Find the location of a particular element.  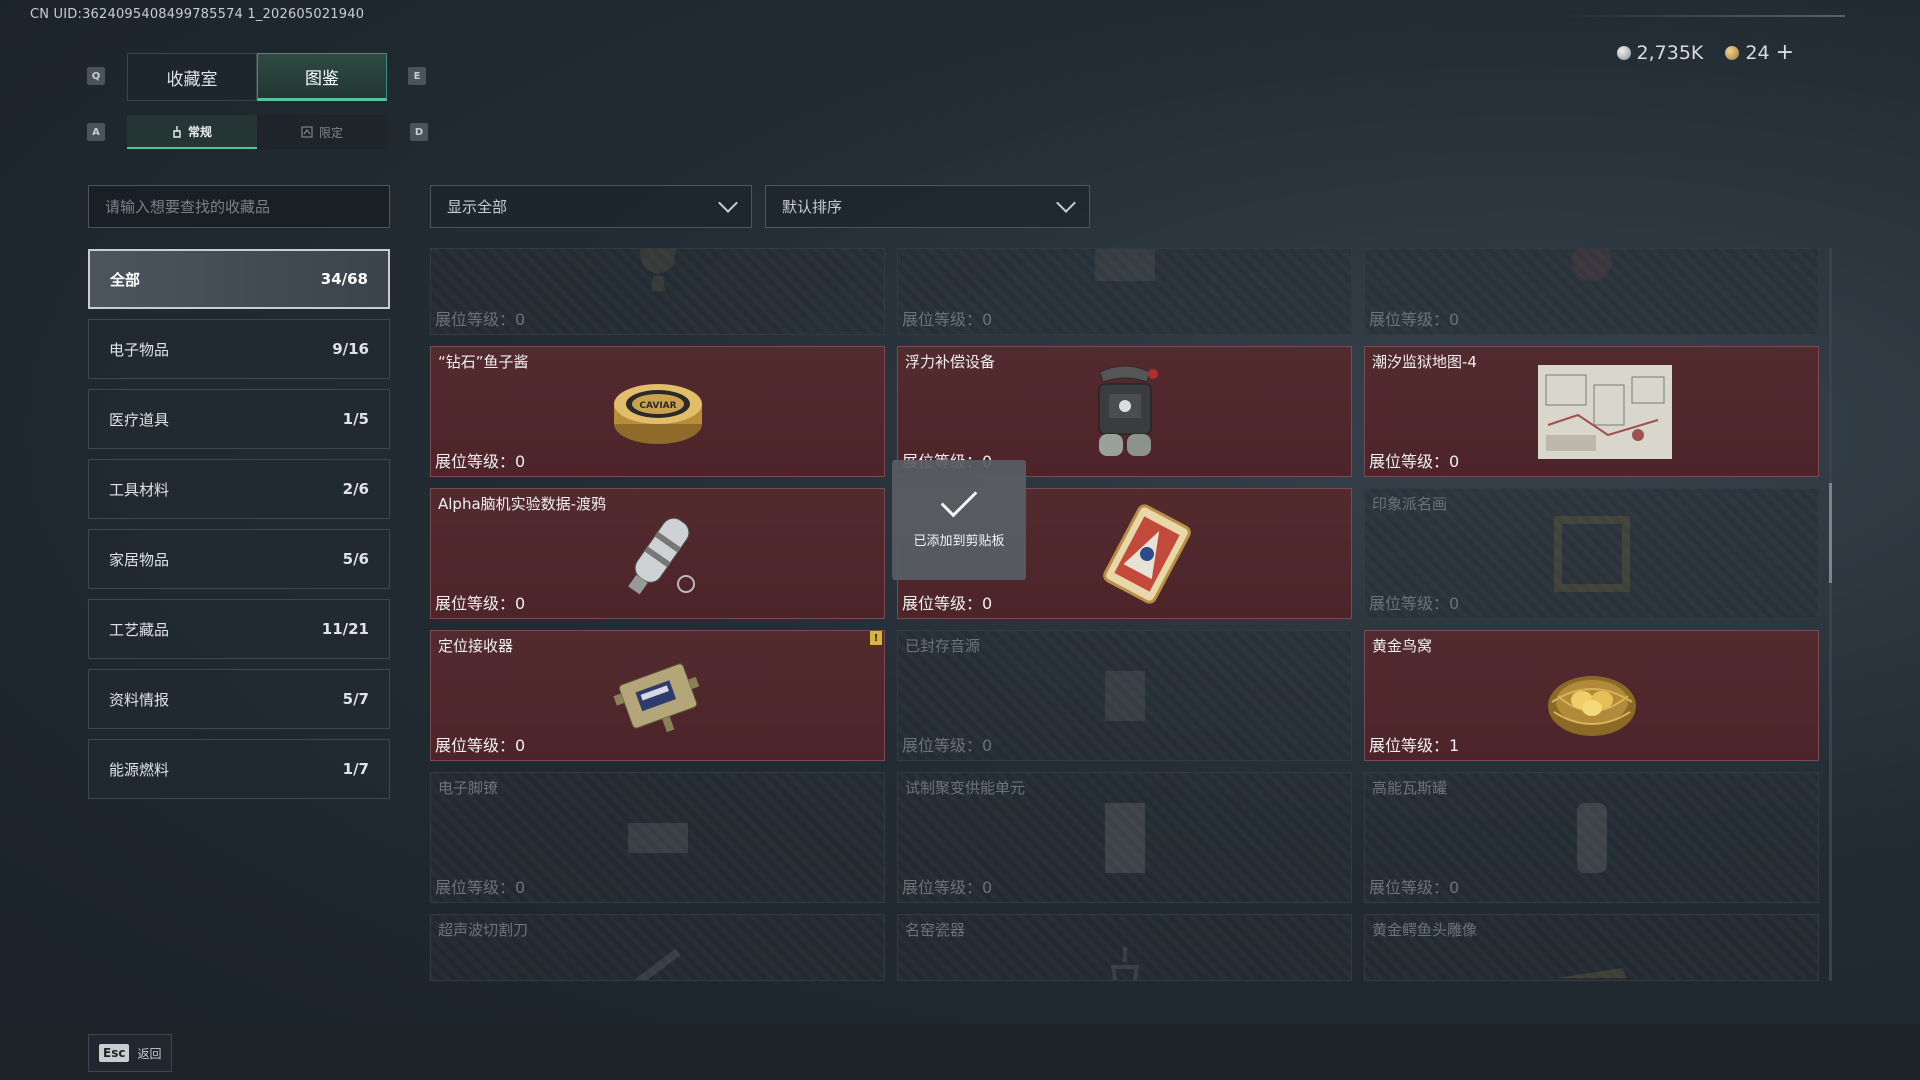

collection-card: 超声波切割刀 is located at coordinates (657, 947).